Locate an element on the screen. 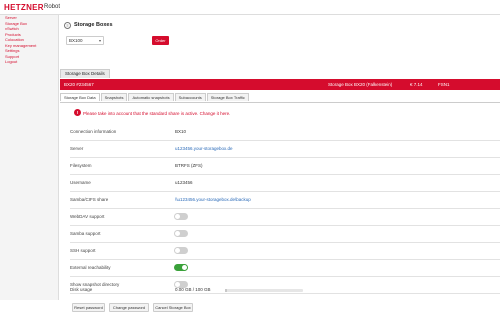 The width and height of the screenshot is (500, 312). tab-traffic: Storage Box Traffic is located at coordinates (227, 97).